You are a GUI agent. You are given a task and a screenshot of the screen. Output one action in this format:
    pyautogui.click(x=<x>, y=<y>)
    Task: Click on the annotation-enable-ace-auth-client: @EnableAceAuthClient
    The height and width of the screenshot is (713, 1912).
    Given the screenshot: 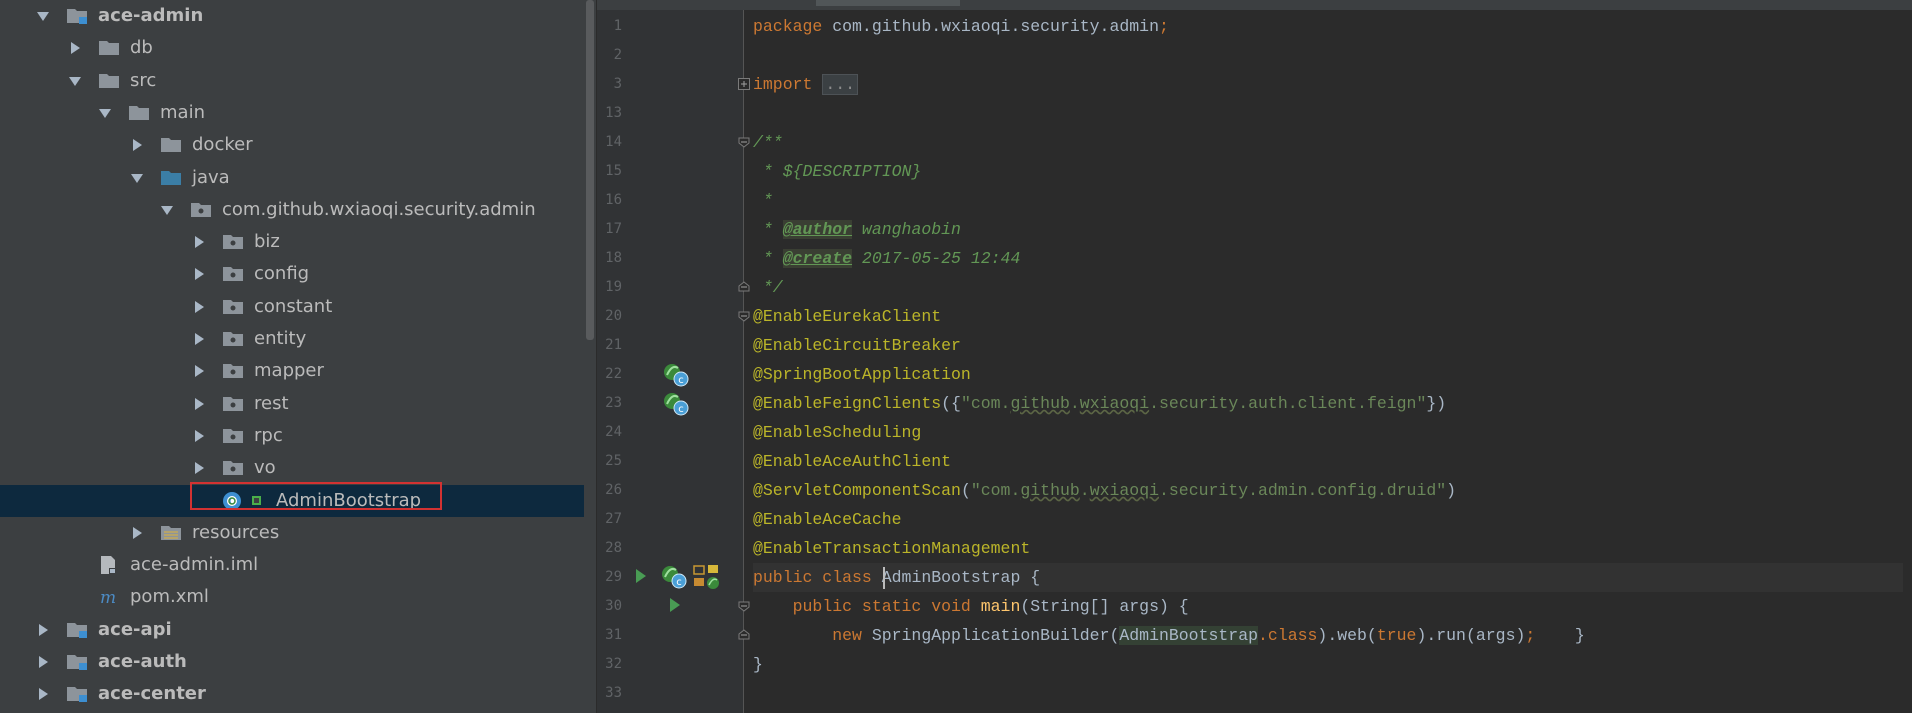 What is the action you would take?
    pyautogui.click(x=852, y=461)
    